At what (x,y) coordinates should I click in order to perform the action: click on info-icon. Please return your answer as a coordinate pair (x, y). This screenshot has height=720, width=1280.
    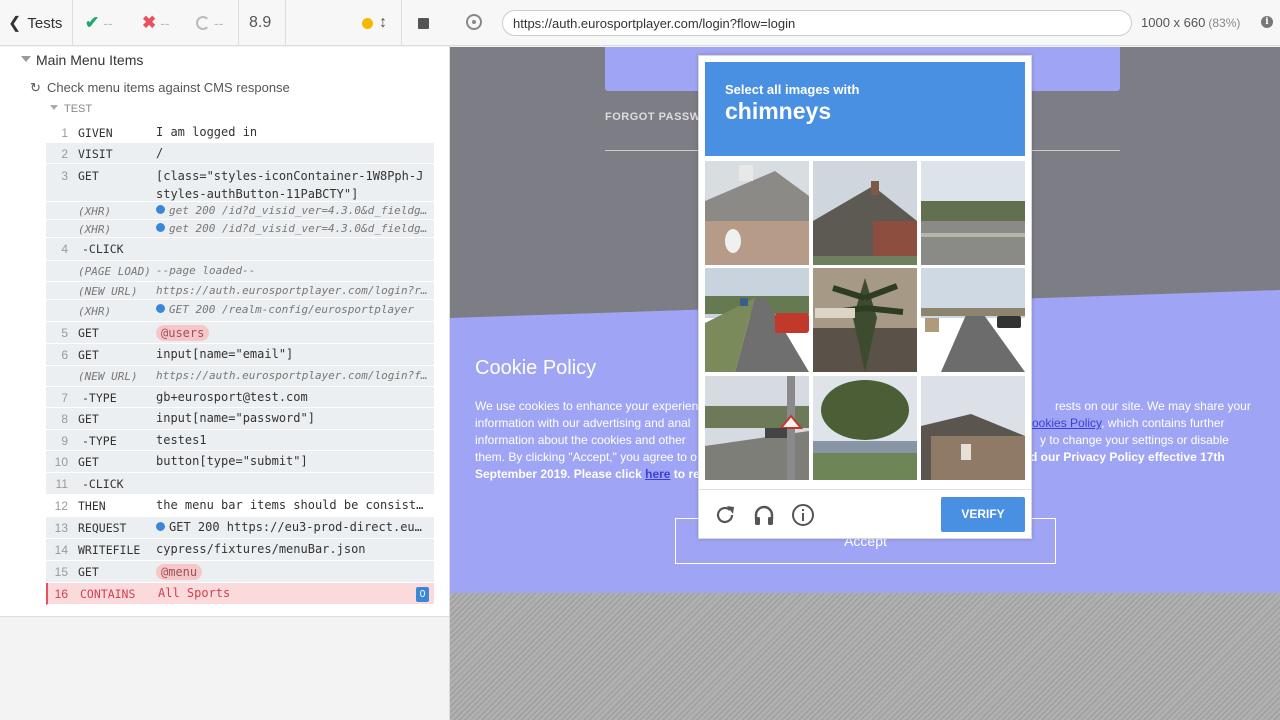
    Looking at the image, I should click on (803, 515).